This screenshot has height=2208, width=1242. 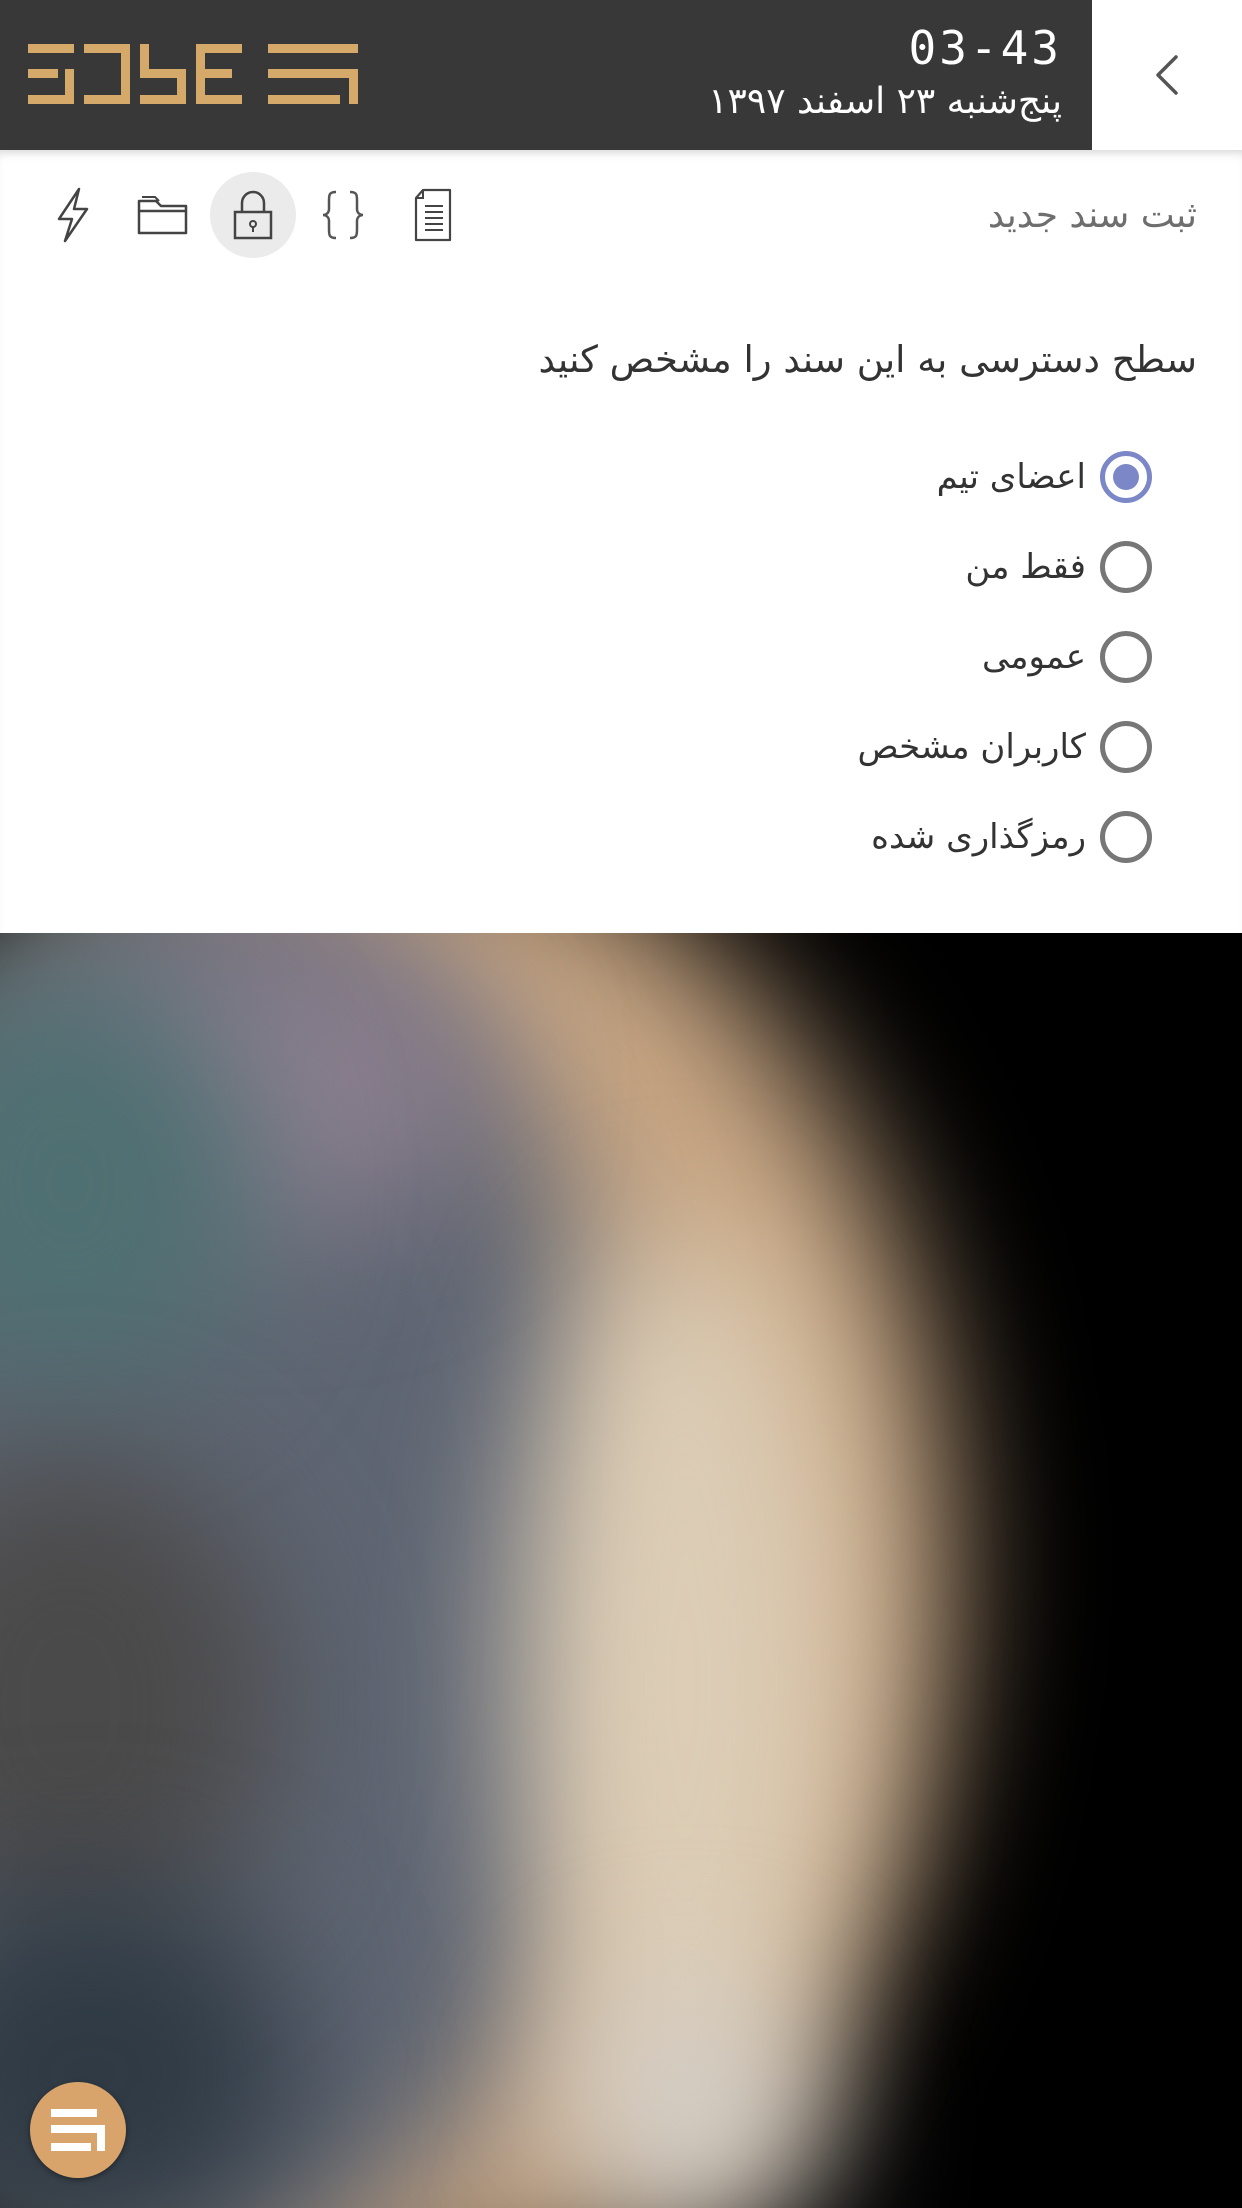 I want to click on folder-button, so click(x=163, y=215).